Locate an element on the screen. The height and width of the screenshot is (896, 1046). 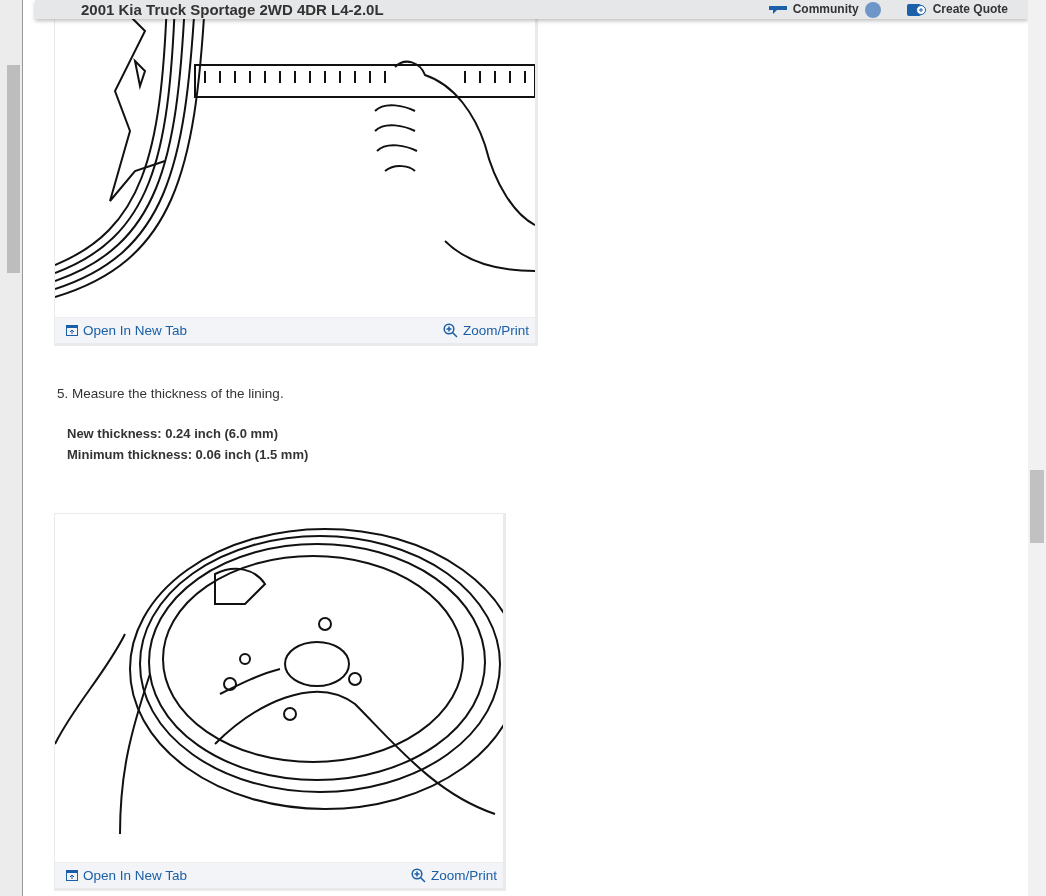
community-button: Community is located at coordinates (824, 9).